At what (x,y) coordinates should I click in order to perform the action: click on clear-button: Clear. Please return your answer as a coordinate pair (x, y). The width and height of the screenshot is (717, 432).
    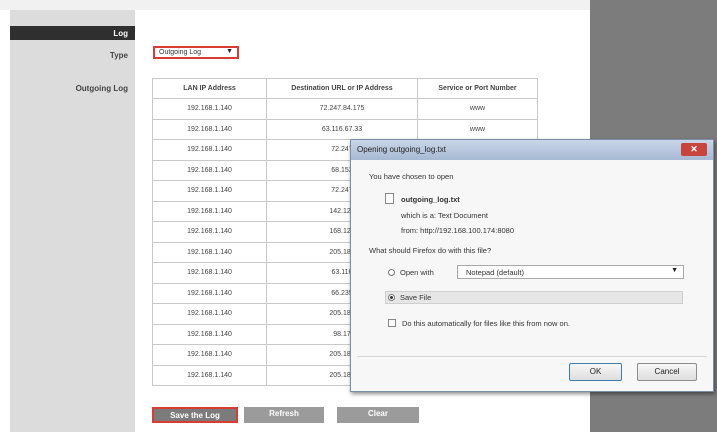
    Looking at the image, I should click on (378, 415).